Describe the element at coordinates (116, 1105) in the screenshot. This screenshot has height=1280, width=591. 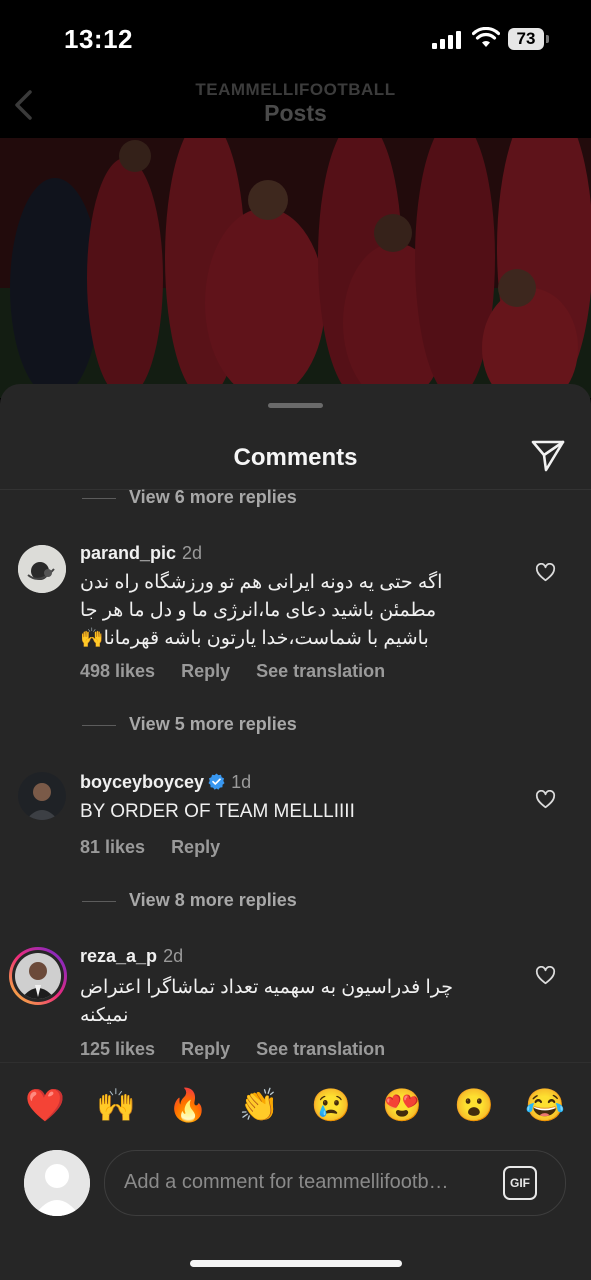
I see `emoji-raising-hands: 🙌` at that location.